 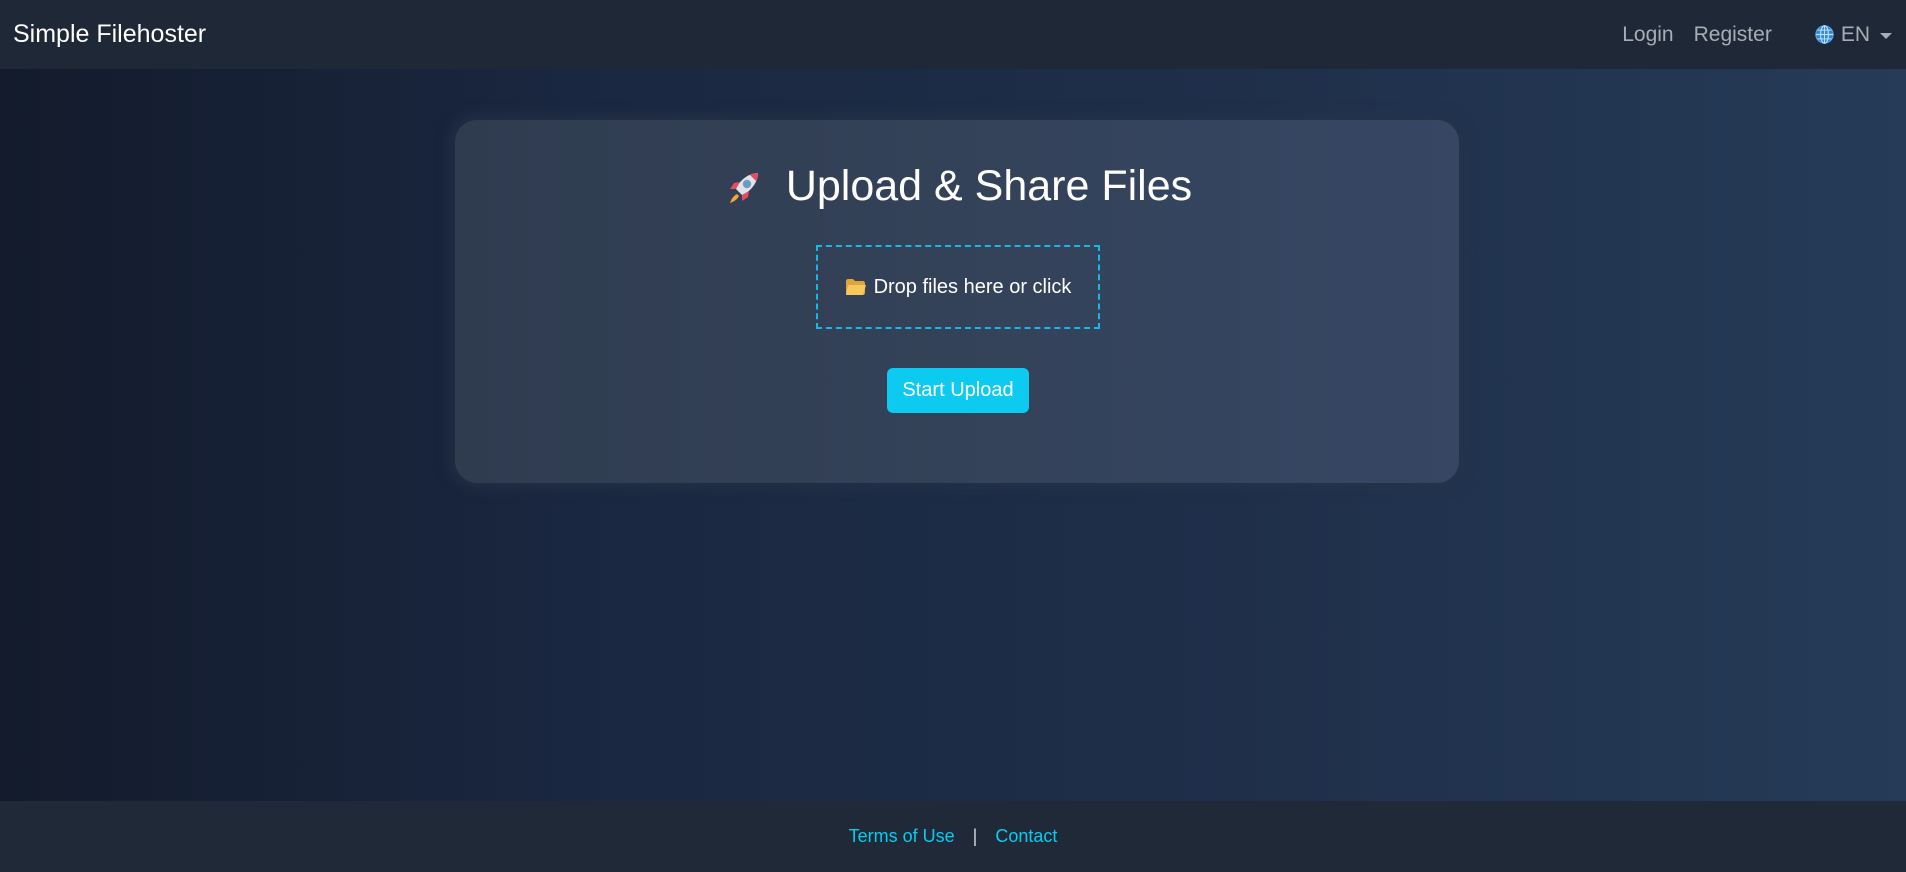 I want to click on rocket-icon, so click(x=744, y=187).